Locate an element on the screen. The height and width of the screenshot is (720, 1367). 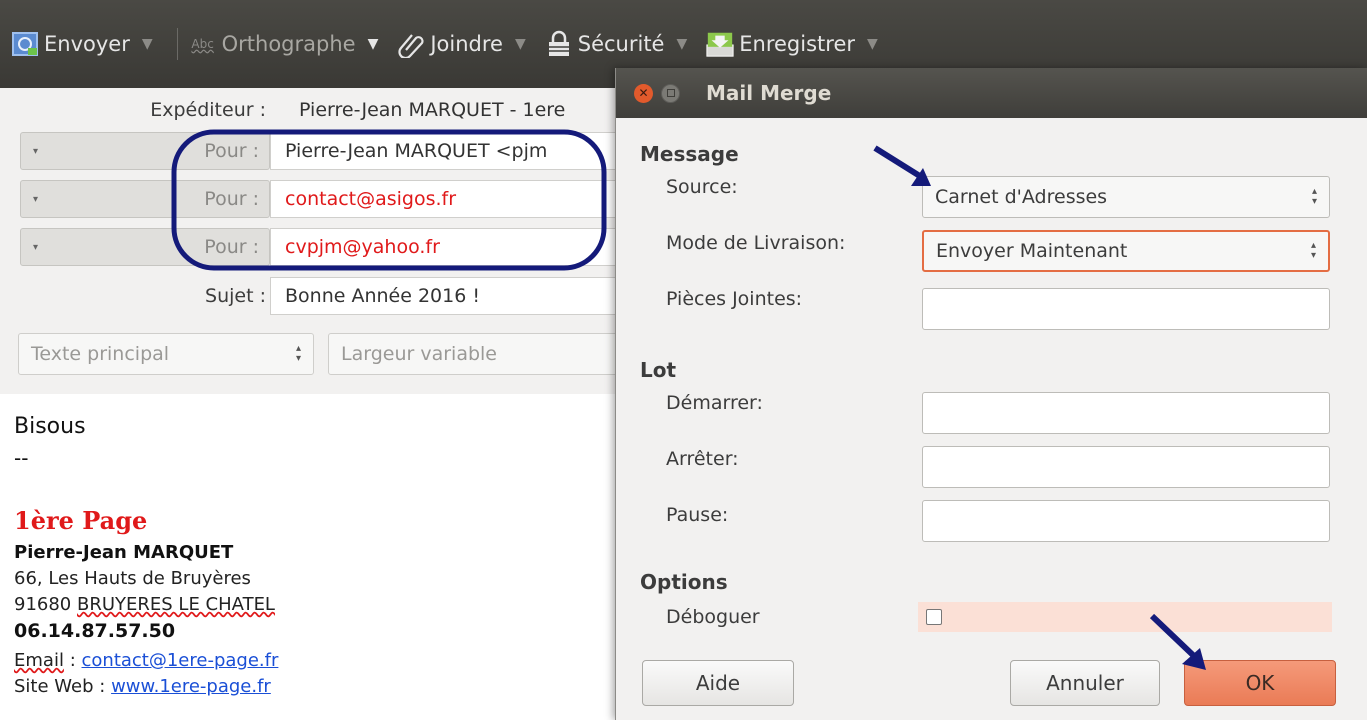
from-select: Pierre-Jean MARQUET - 1ere is located at coordinates (454, 110).